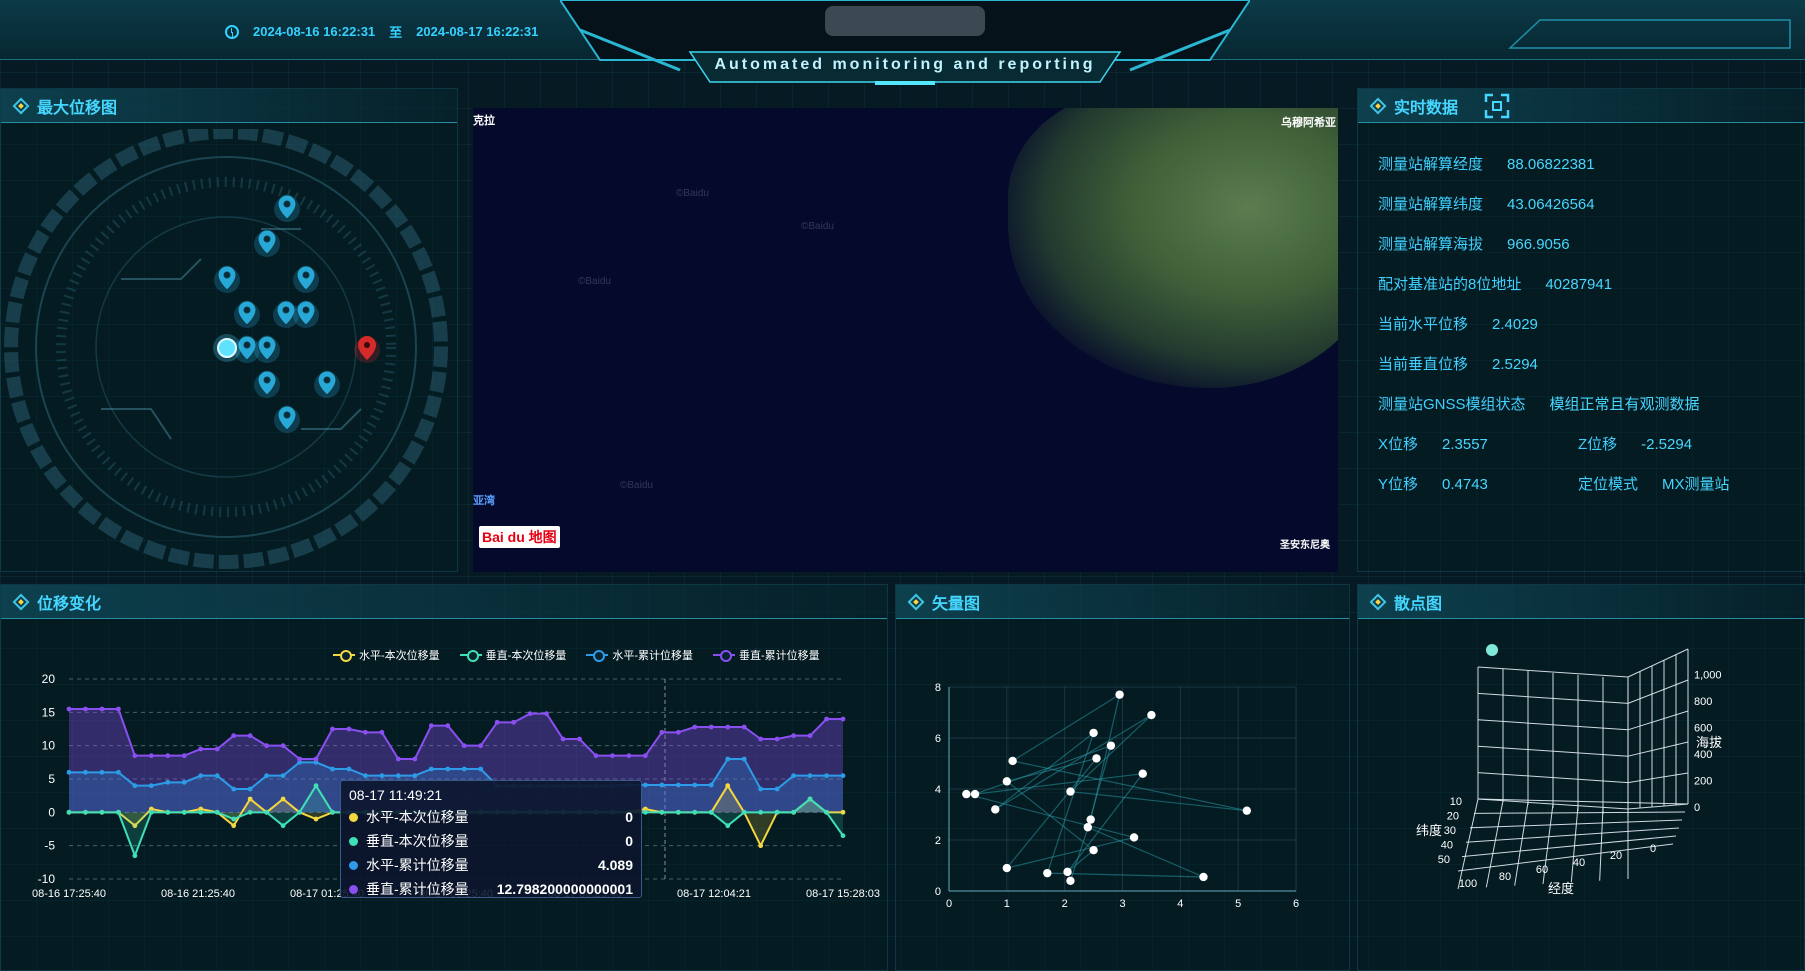 This screenshot has height=971, width=1805. What do you see at coordinates (386, 655) in the screenshot?
I see `legend-item: 水平-本次位移量` at bounding box center [386, 655].